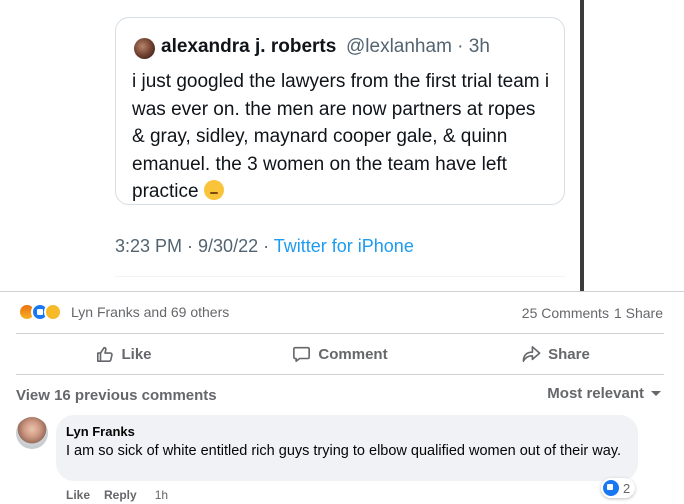 Image resolution: width=684 pixels, height=504 pixels. I want to click on post-counts: 25 Comments 1 Share, so click(592, 313).